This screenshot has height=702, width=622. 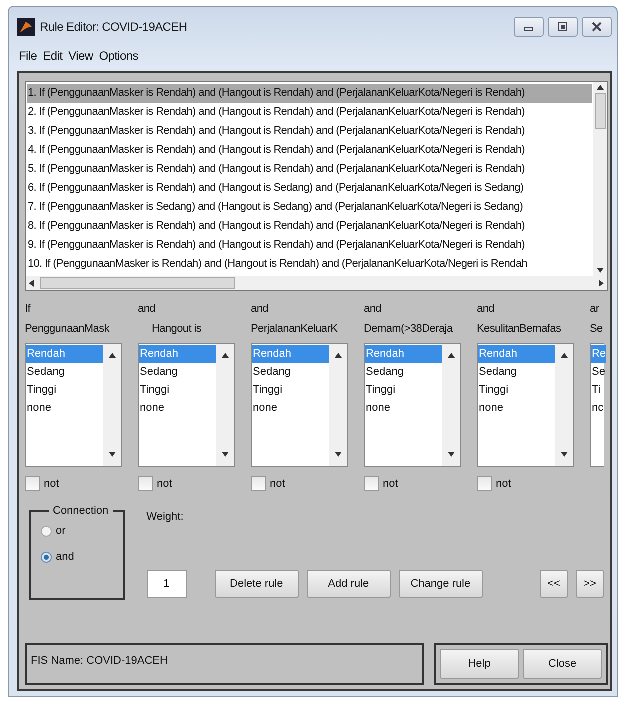 What do you see at coordinates (316, 283) in the screenshot?
I see `horizontal-scrollbar` at bounding box center [316, 283].